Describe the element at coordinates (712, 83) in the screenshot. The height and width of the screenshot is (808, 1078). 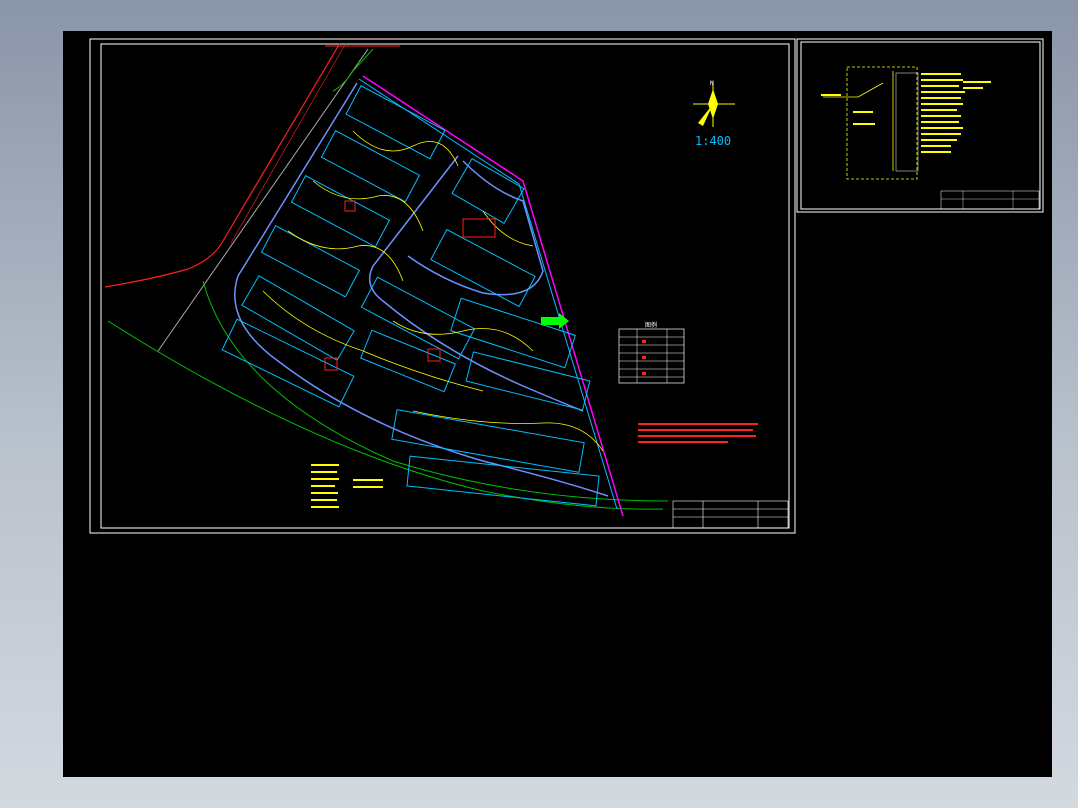
I see `north-label: N` at that location.